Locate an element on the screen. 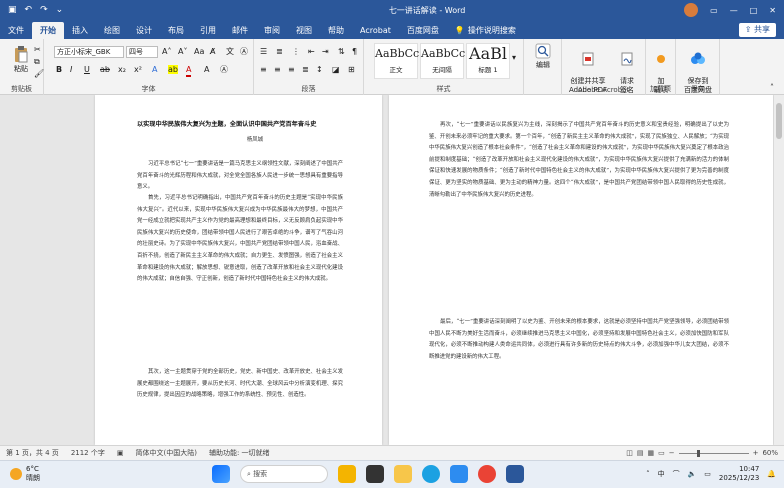 Image resolution: width=784 pixels, height=488 pixels. paste-button: 粘贴 is located at coordinates (21, 59).